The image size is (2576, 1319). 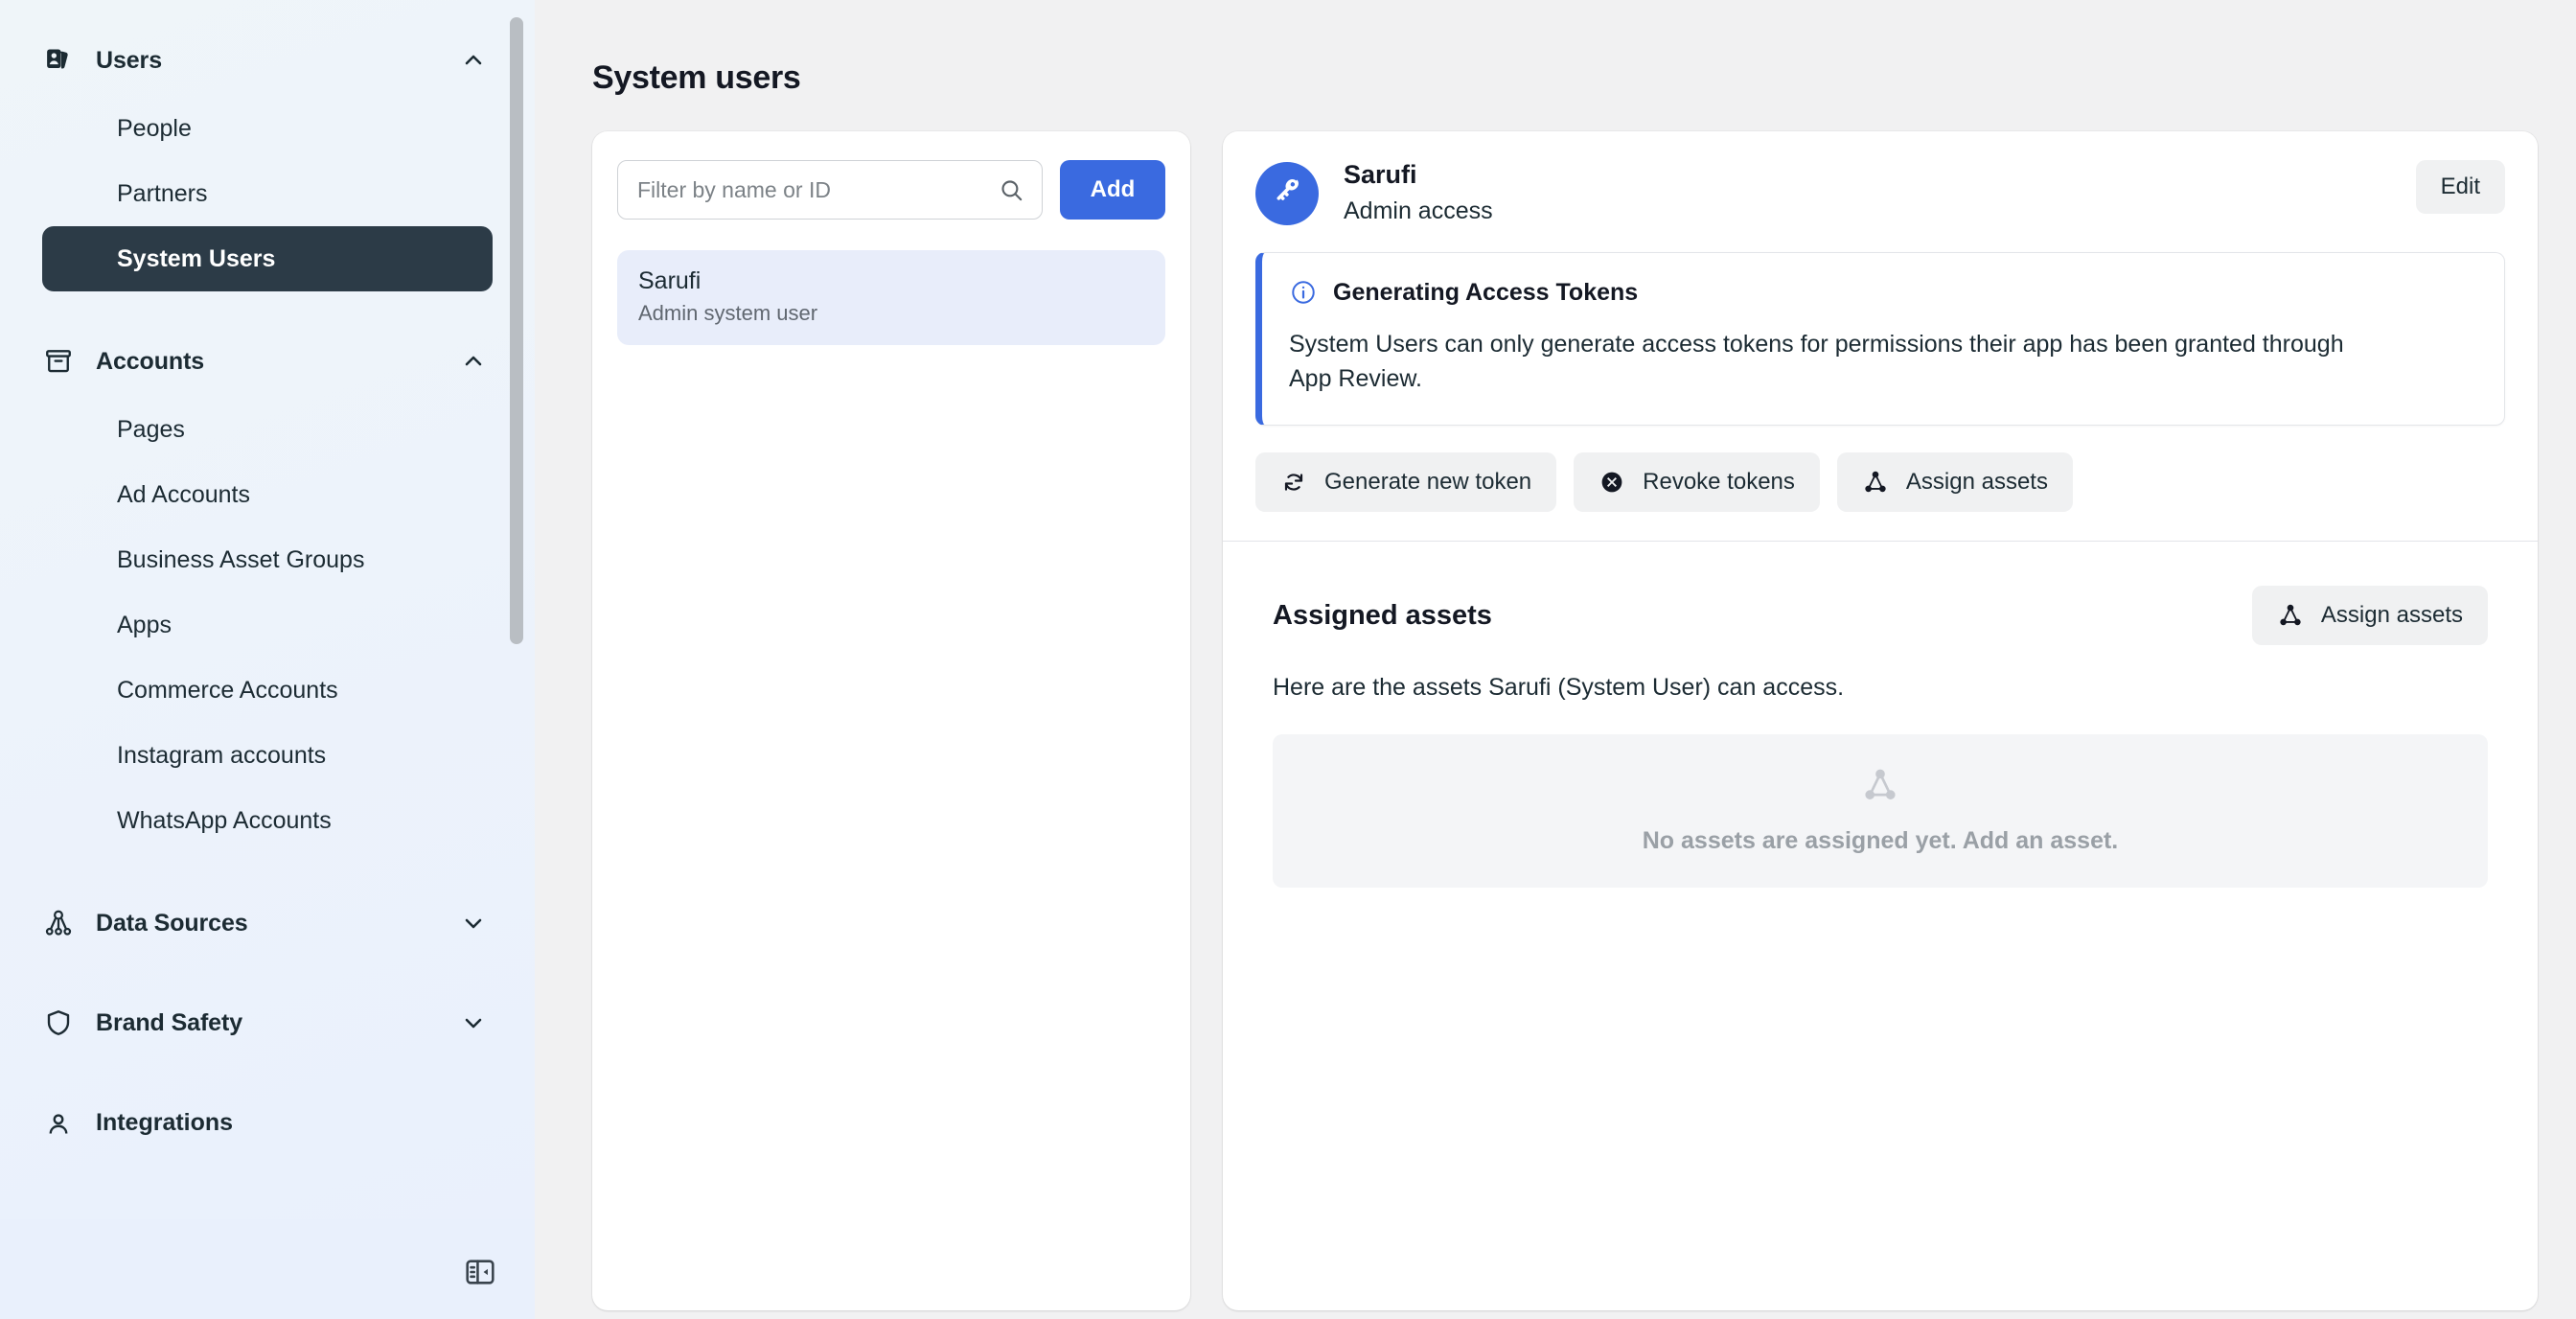 I want to click on data-sources-icon, so click(x=58, y=923).